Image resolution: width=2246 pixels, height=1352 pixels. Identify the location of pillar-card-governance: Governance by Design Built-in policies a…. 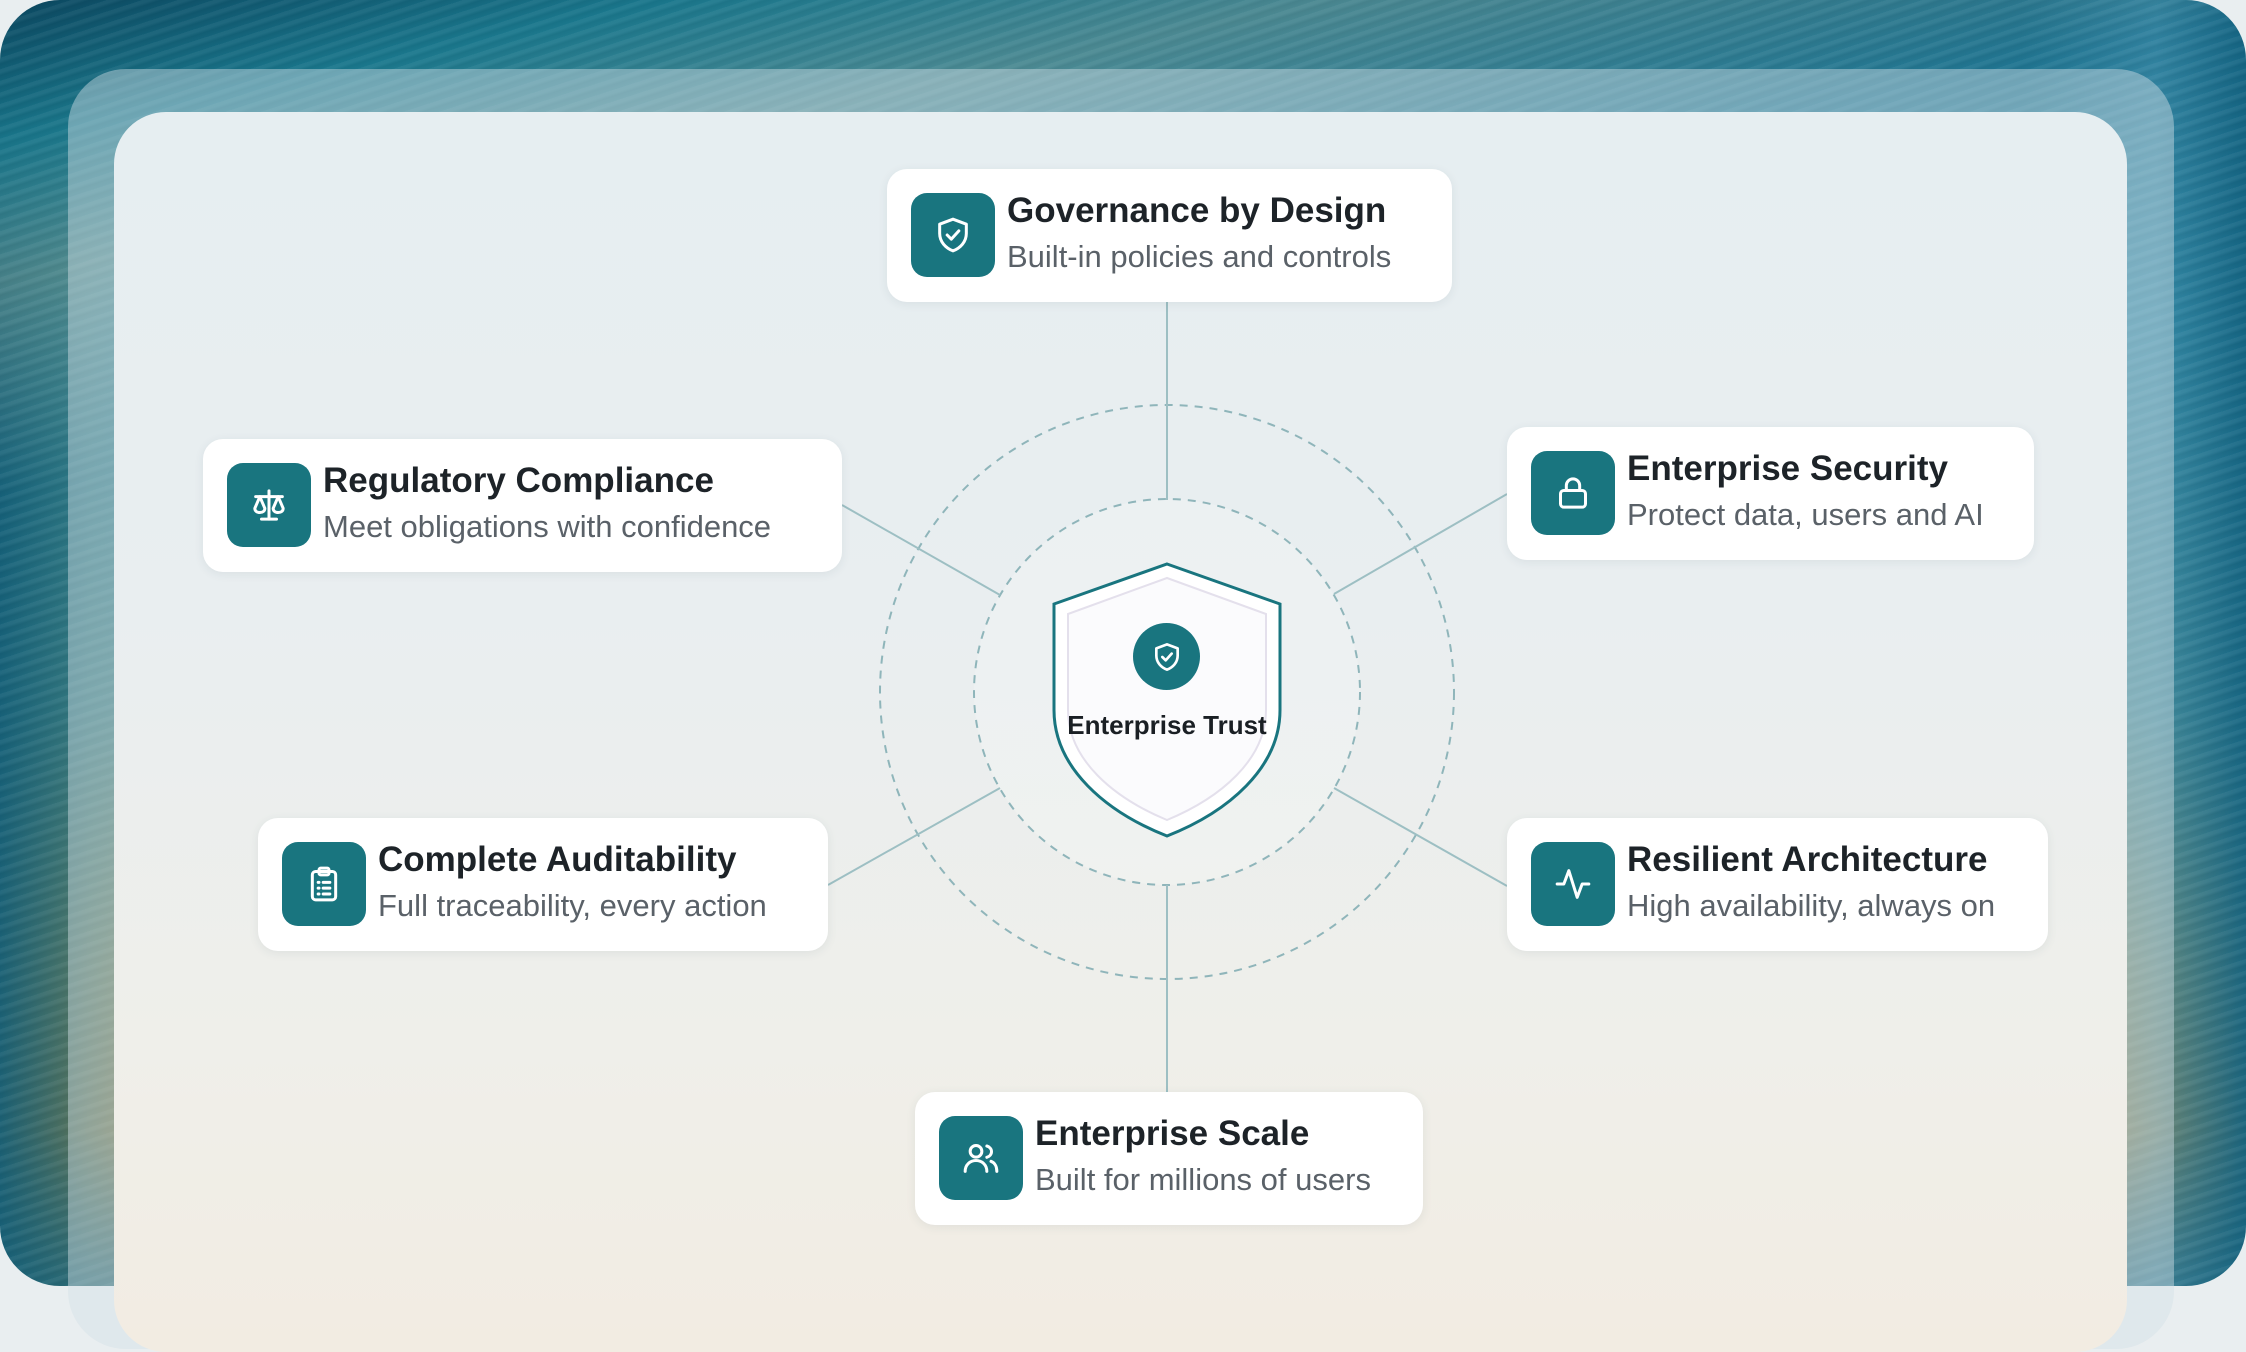
(1169, 235).